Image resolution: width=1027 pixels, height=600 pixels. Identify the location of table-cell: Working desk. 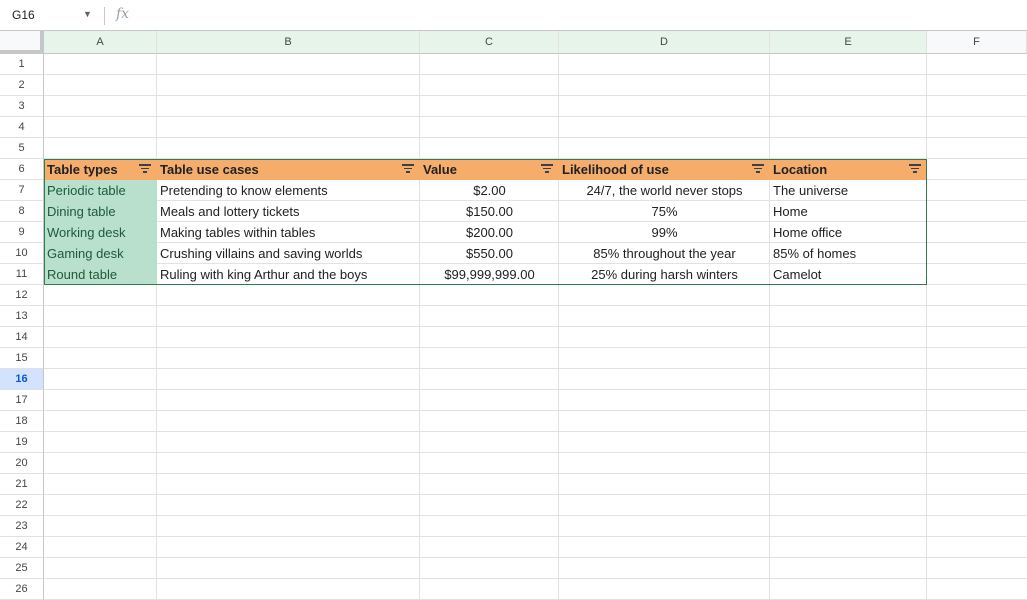
(100, 232).